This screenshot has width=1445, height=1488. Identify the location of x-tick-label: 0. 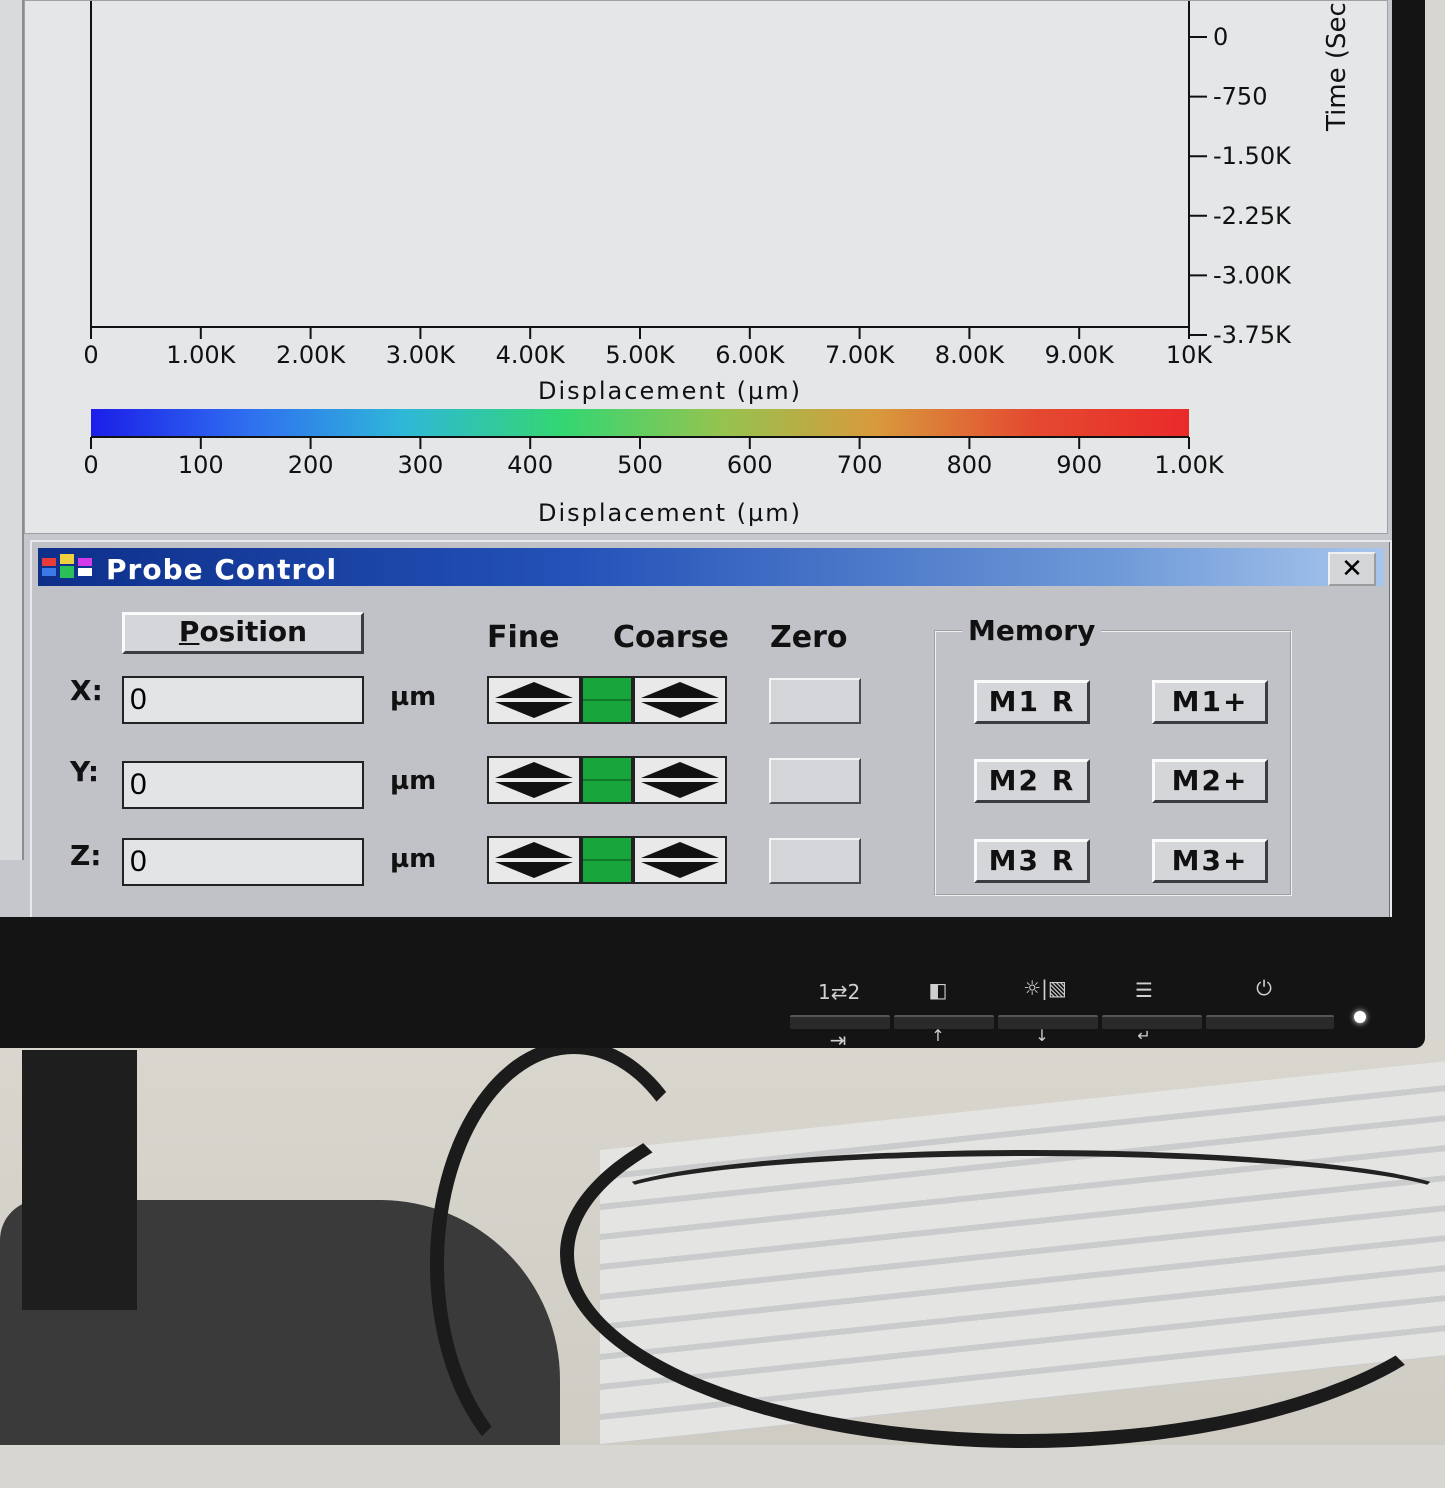
(90, 355).